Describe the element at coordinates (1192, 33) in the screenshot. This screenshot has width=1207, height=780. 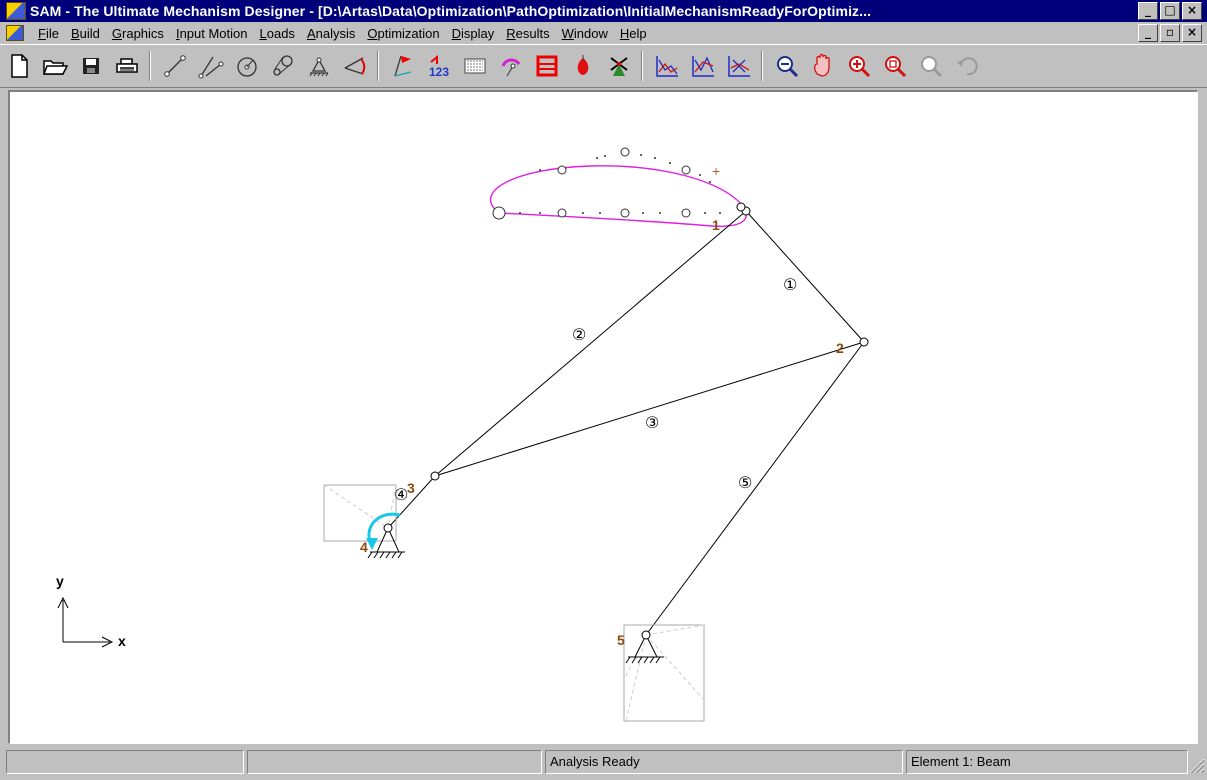
I see `doc-close-button: ×` at that location.